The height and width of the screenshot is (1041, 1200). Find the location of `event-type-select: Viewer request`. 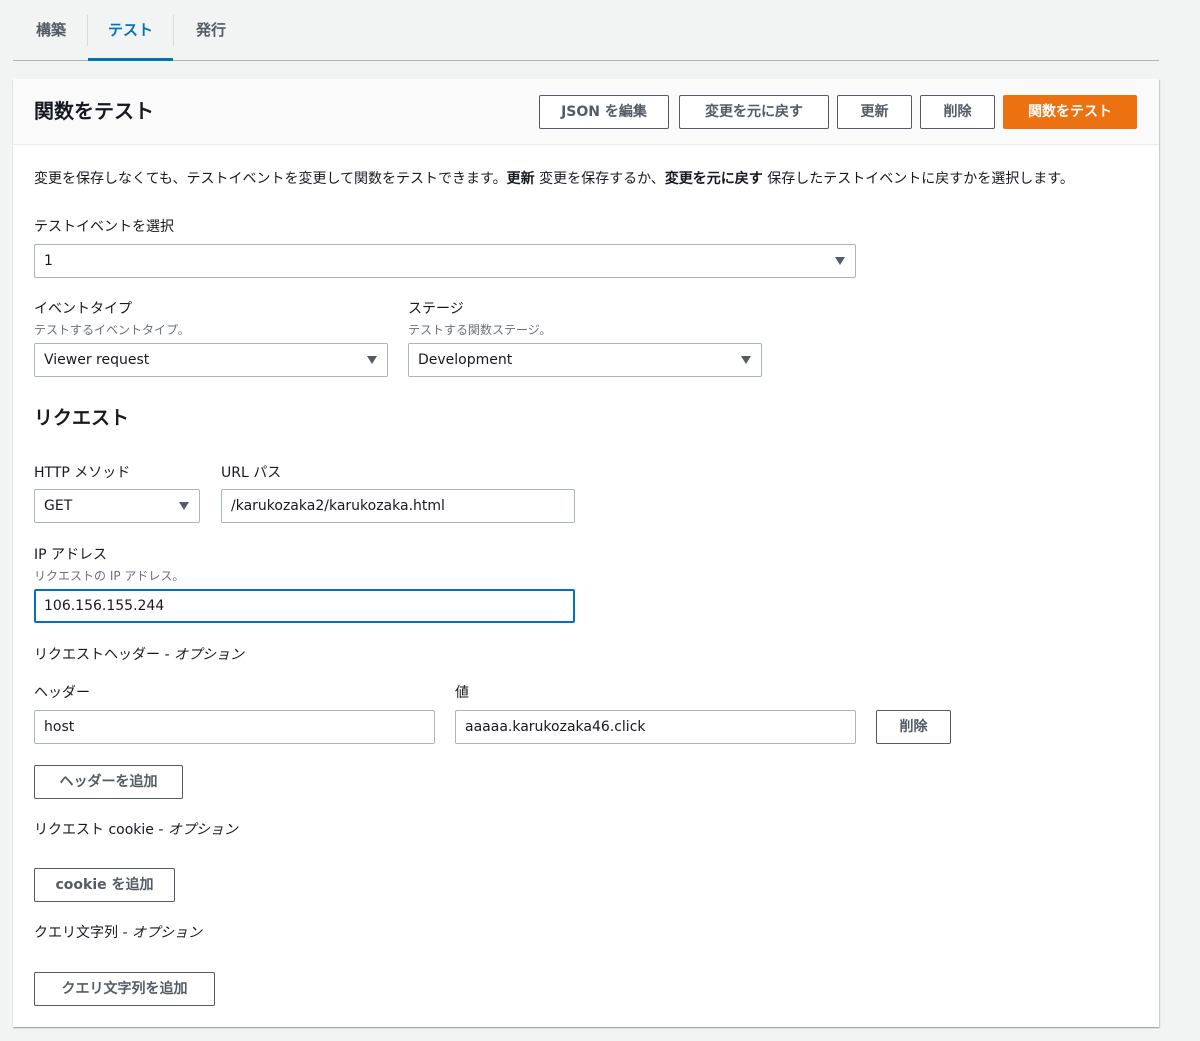

event-type-select: Viewer request is located at coordinates (211, 360).